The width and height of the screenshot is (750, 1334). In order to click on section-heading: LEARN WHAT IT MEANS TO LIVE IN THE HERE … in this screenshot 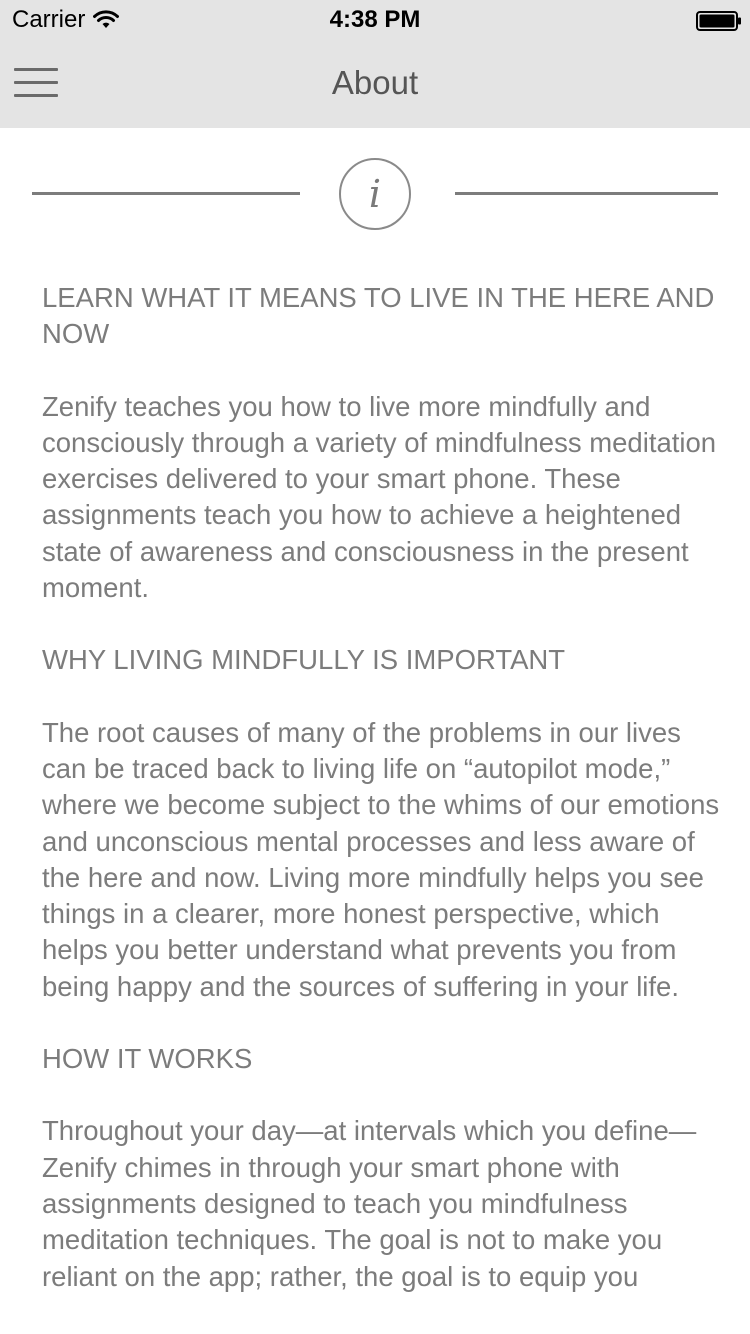, I will do `click(378, 316)`.